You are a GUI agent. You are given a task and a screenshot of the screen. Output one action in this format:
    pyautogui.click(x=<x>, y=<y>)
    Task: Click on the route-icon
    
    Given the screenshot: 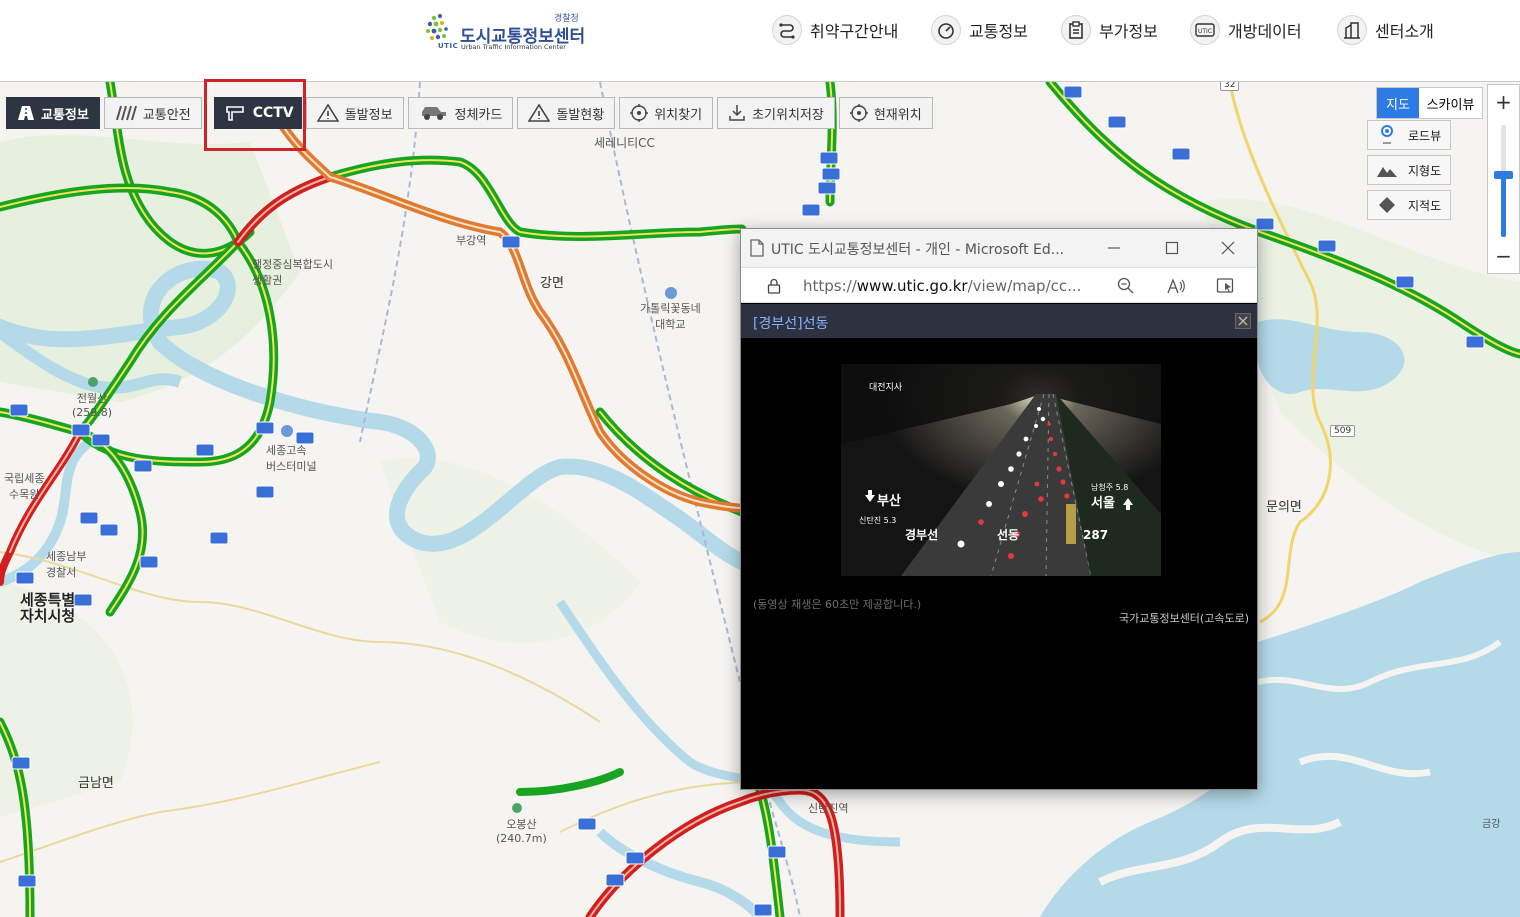 What is the action you would take?
    pyautogui.click(x=787, y=30)
    